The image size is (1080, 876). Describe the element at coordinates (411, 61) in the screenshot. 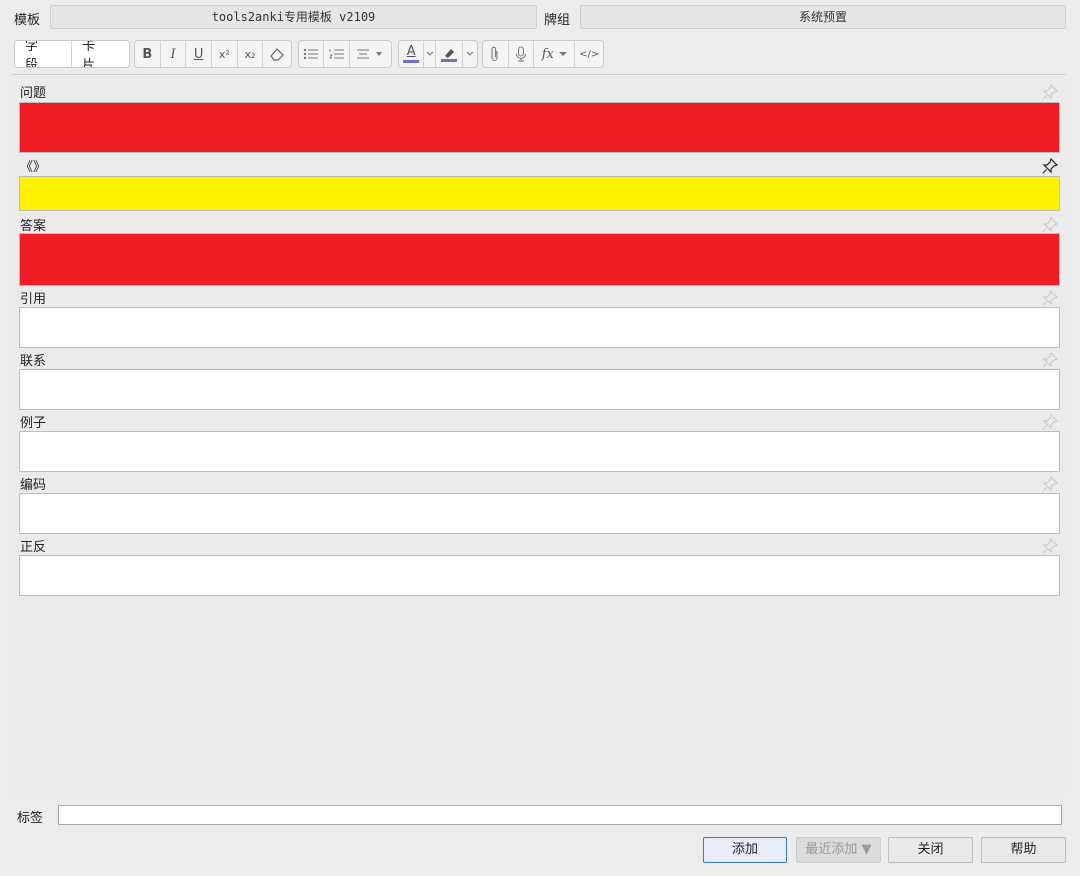

I see `font-color-bar` at that location.